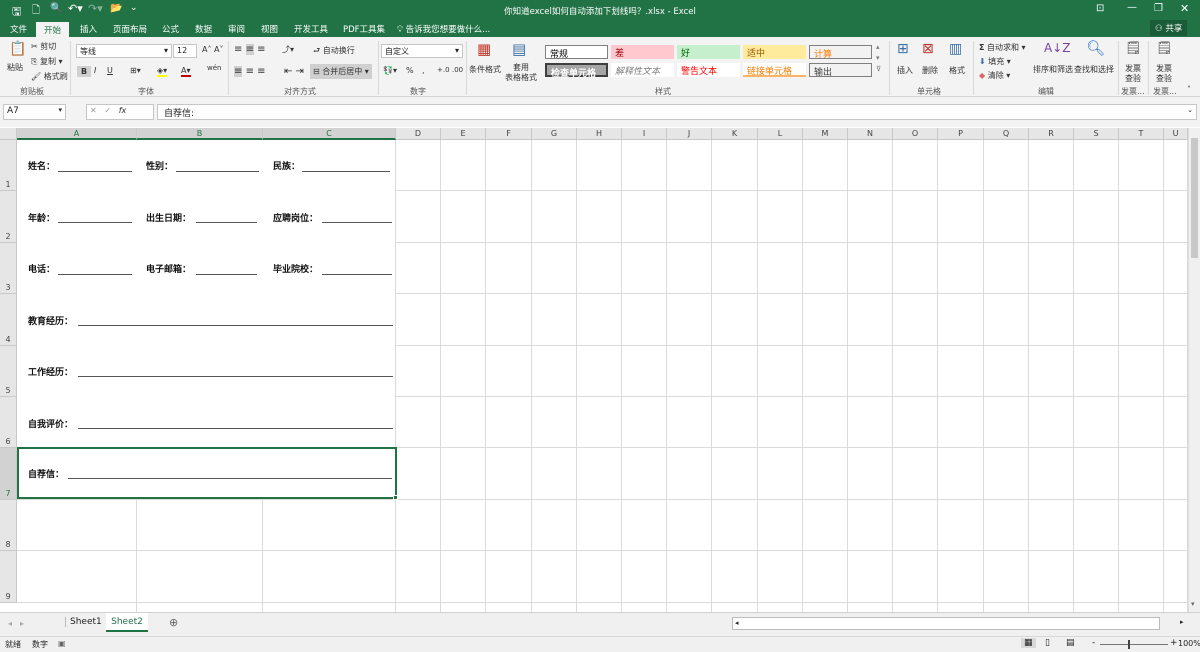  Describe the element at coordinates (364, 29) in the screenshot. I see `tab-pdf-tools: PDF工具集` at that location.